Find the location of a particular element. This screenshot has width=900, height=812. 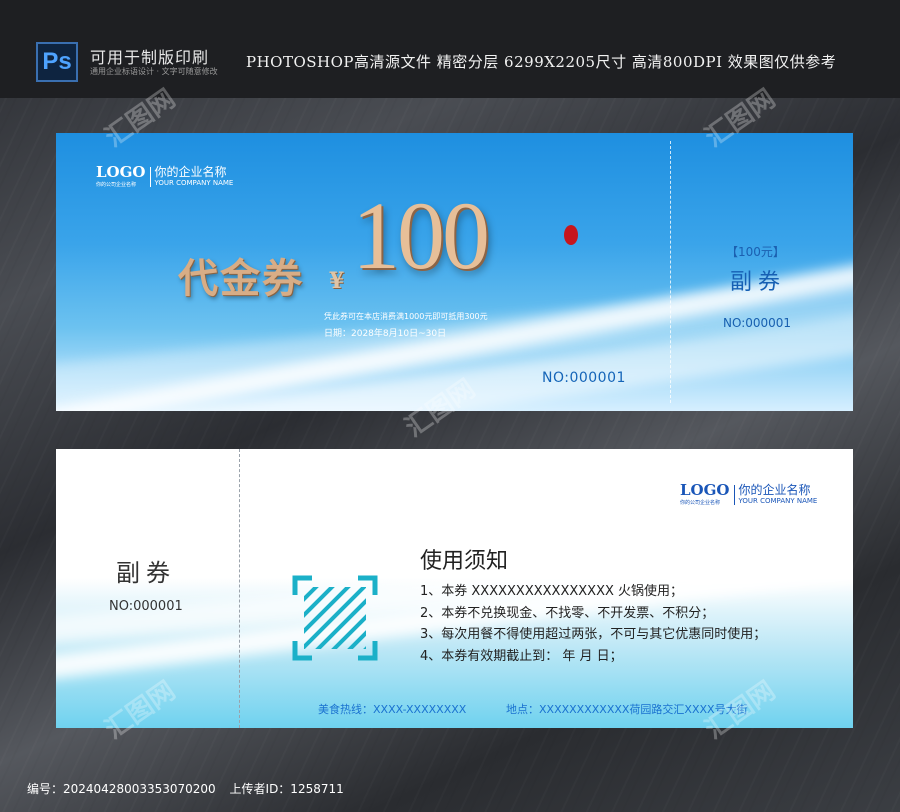

voucher-terms: 凭此券可在本店消费满1000元即可抵用300元 is located at coordinates (406, 316).